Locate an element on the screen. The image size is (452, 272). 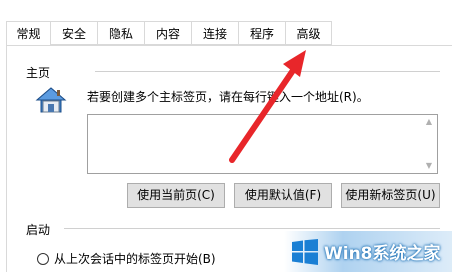
use-default-button: 使用默认值(F) is located at coordinates (283, 195).